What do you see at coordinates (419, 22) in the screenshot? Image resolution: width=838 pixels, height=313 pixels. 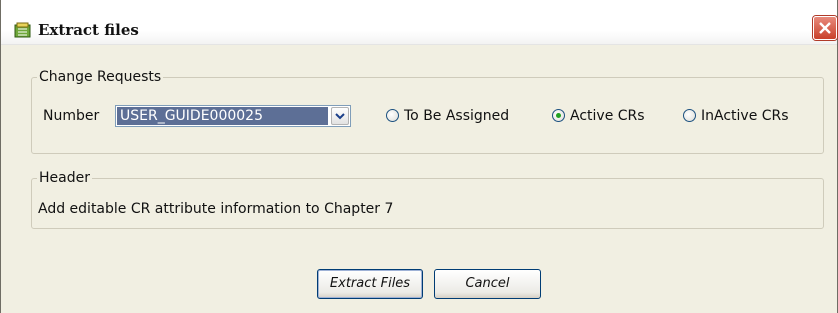 I see `title-bar: Extract files` at bounding box center [419, 22].